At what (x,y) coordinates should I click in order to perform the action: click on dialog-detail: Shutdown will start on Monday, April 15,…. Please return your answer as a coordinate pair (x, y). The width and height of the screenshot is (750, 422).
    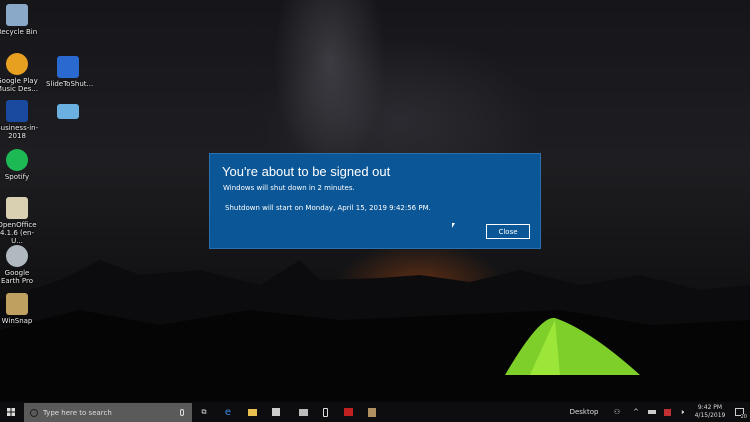
    Looking at the image, I should click on (328, 208).